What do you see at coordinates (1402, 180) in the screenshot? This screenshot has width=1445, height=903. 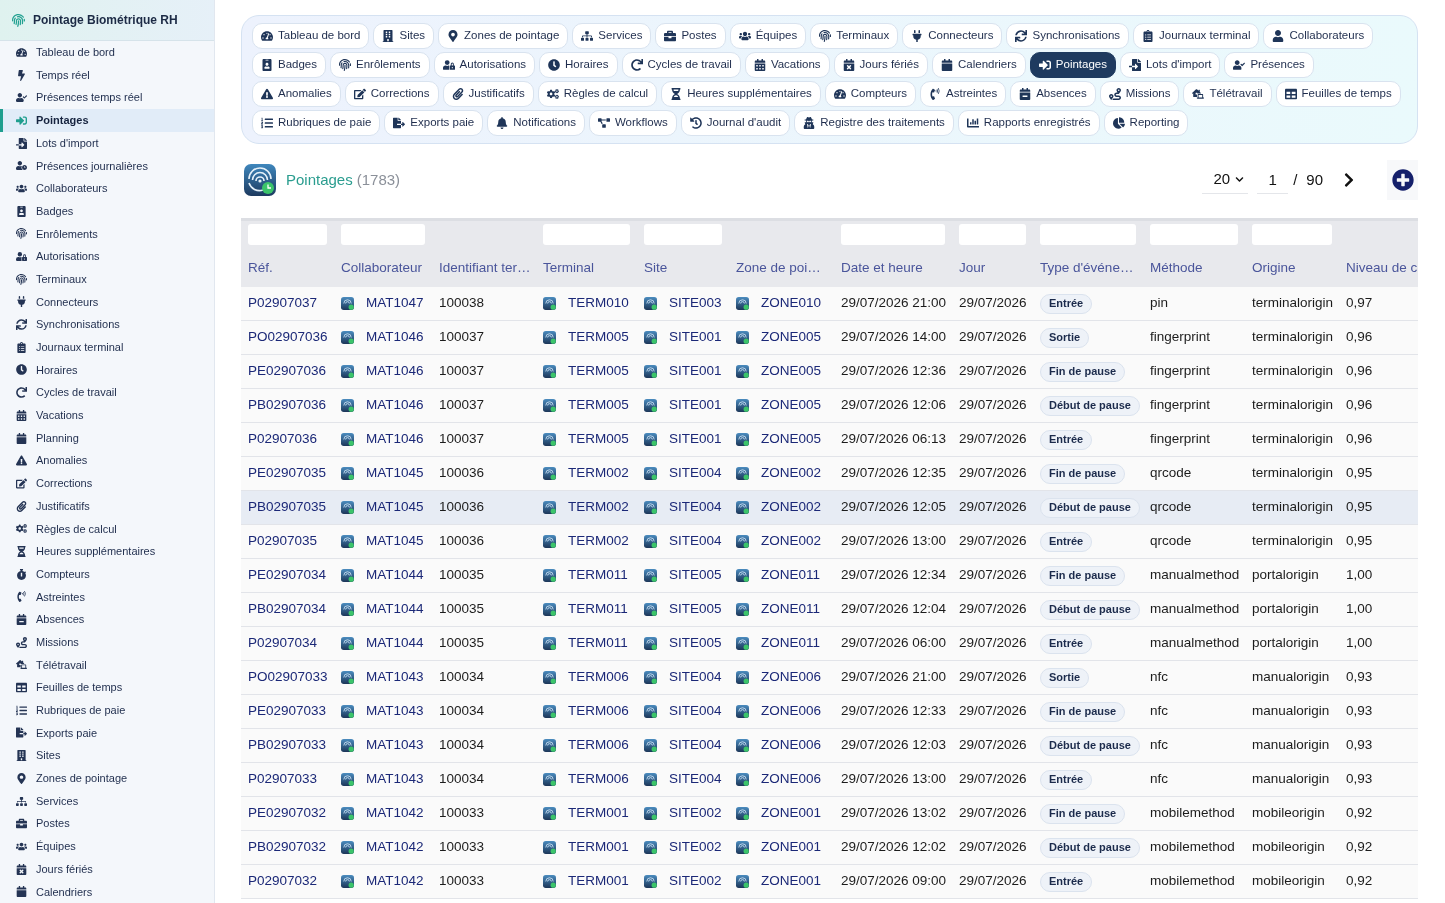 I see `add-button` at bounding box center [1402, 180].